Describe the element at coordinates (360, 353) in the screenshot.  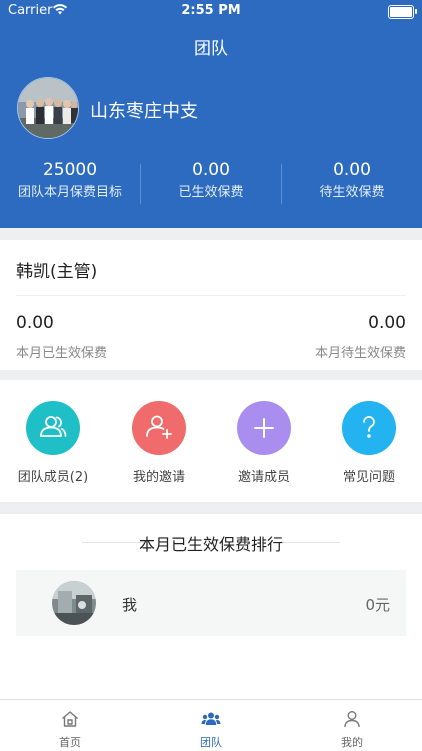
I see `leader-pending-label: 本月待生效保费` at that location.